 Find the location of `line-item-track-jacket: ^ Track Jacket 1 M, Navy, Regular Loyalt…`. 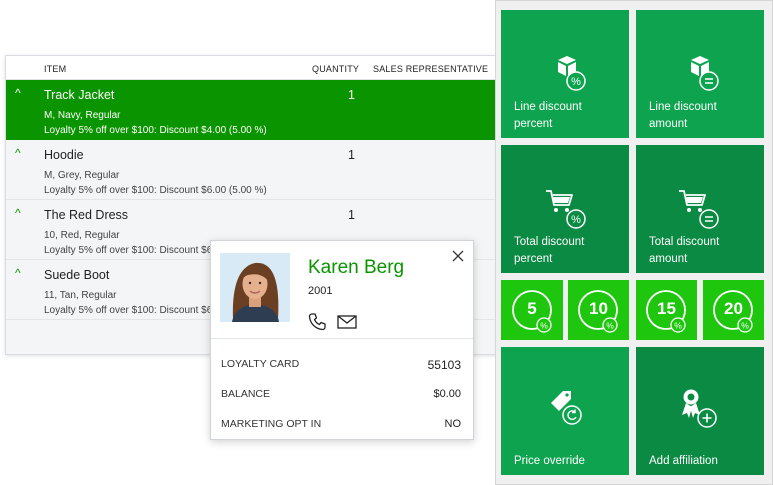

line-item-track-jacket: ^ Track Jacket 1 M, Navy, Regular Loyalt… is located at coordinates (251, 110).